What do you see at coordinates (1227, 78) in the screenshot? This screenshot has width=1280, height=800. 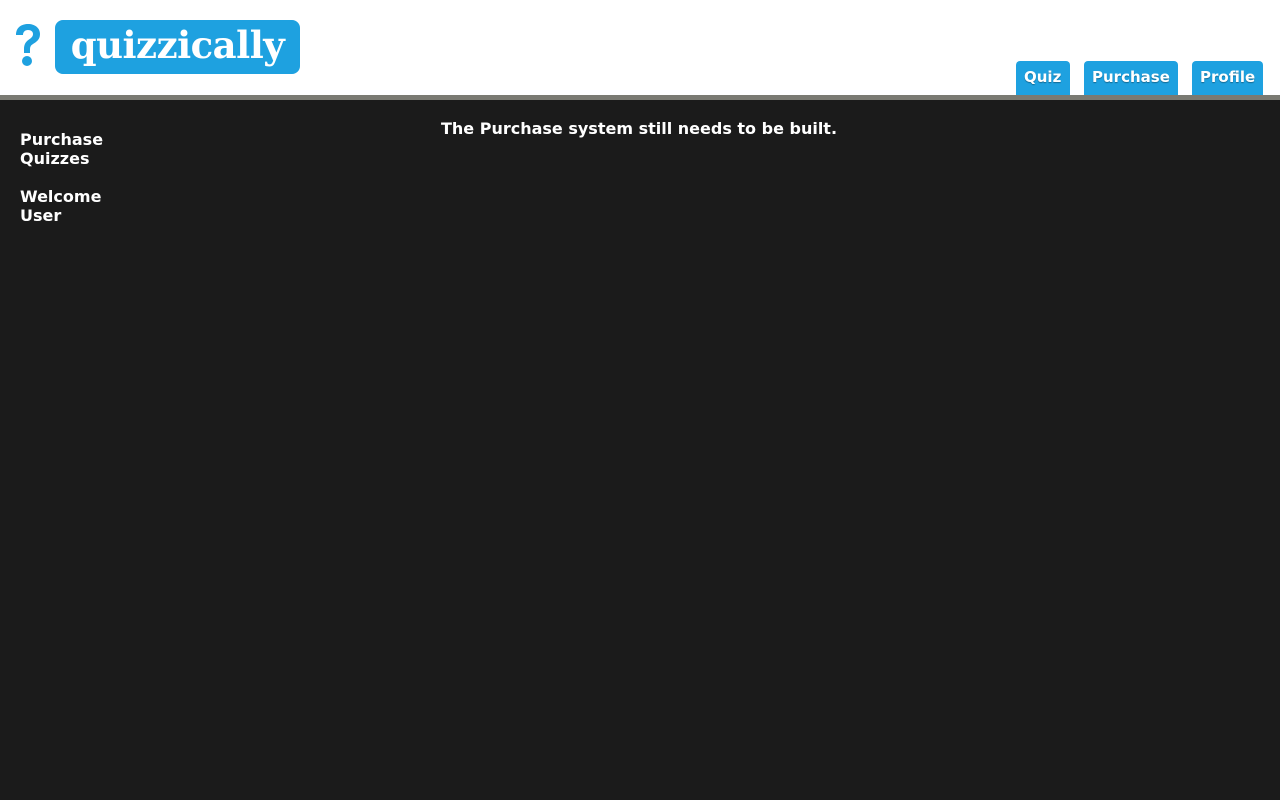 I see `tab-profile: Profile` at bounding box center [1227, 78].